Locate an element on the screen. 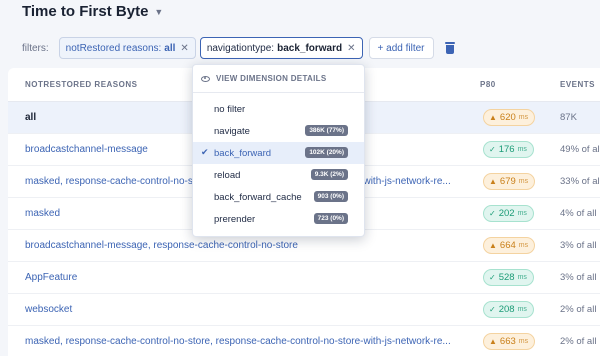 This screenshot has height=356, width=600. p80-value: 208 is located at coordinates (506, 309).